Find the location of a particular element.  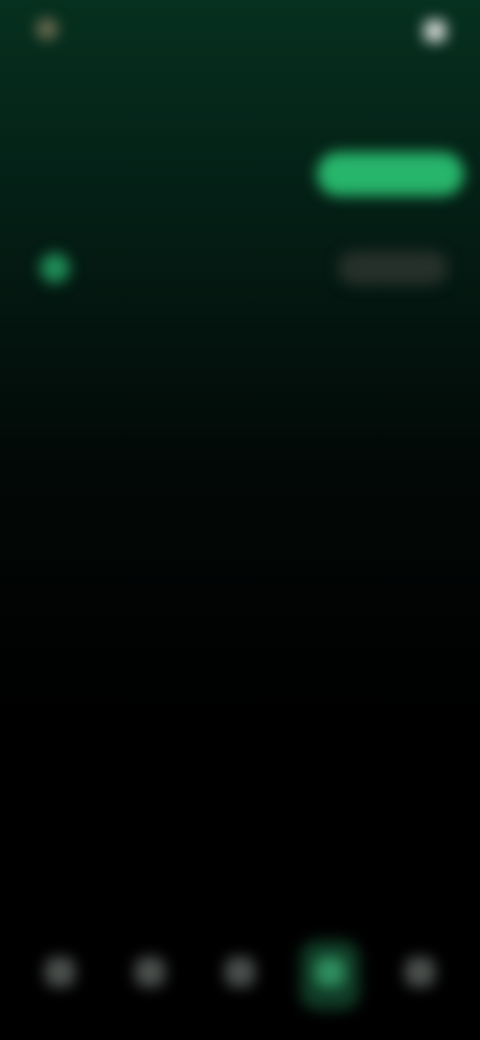

nav-item-profile is located at coordinates (420, 975).